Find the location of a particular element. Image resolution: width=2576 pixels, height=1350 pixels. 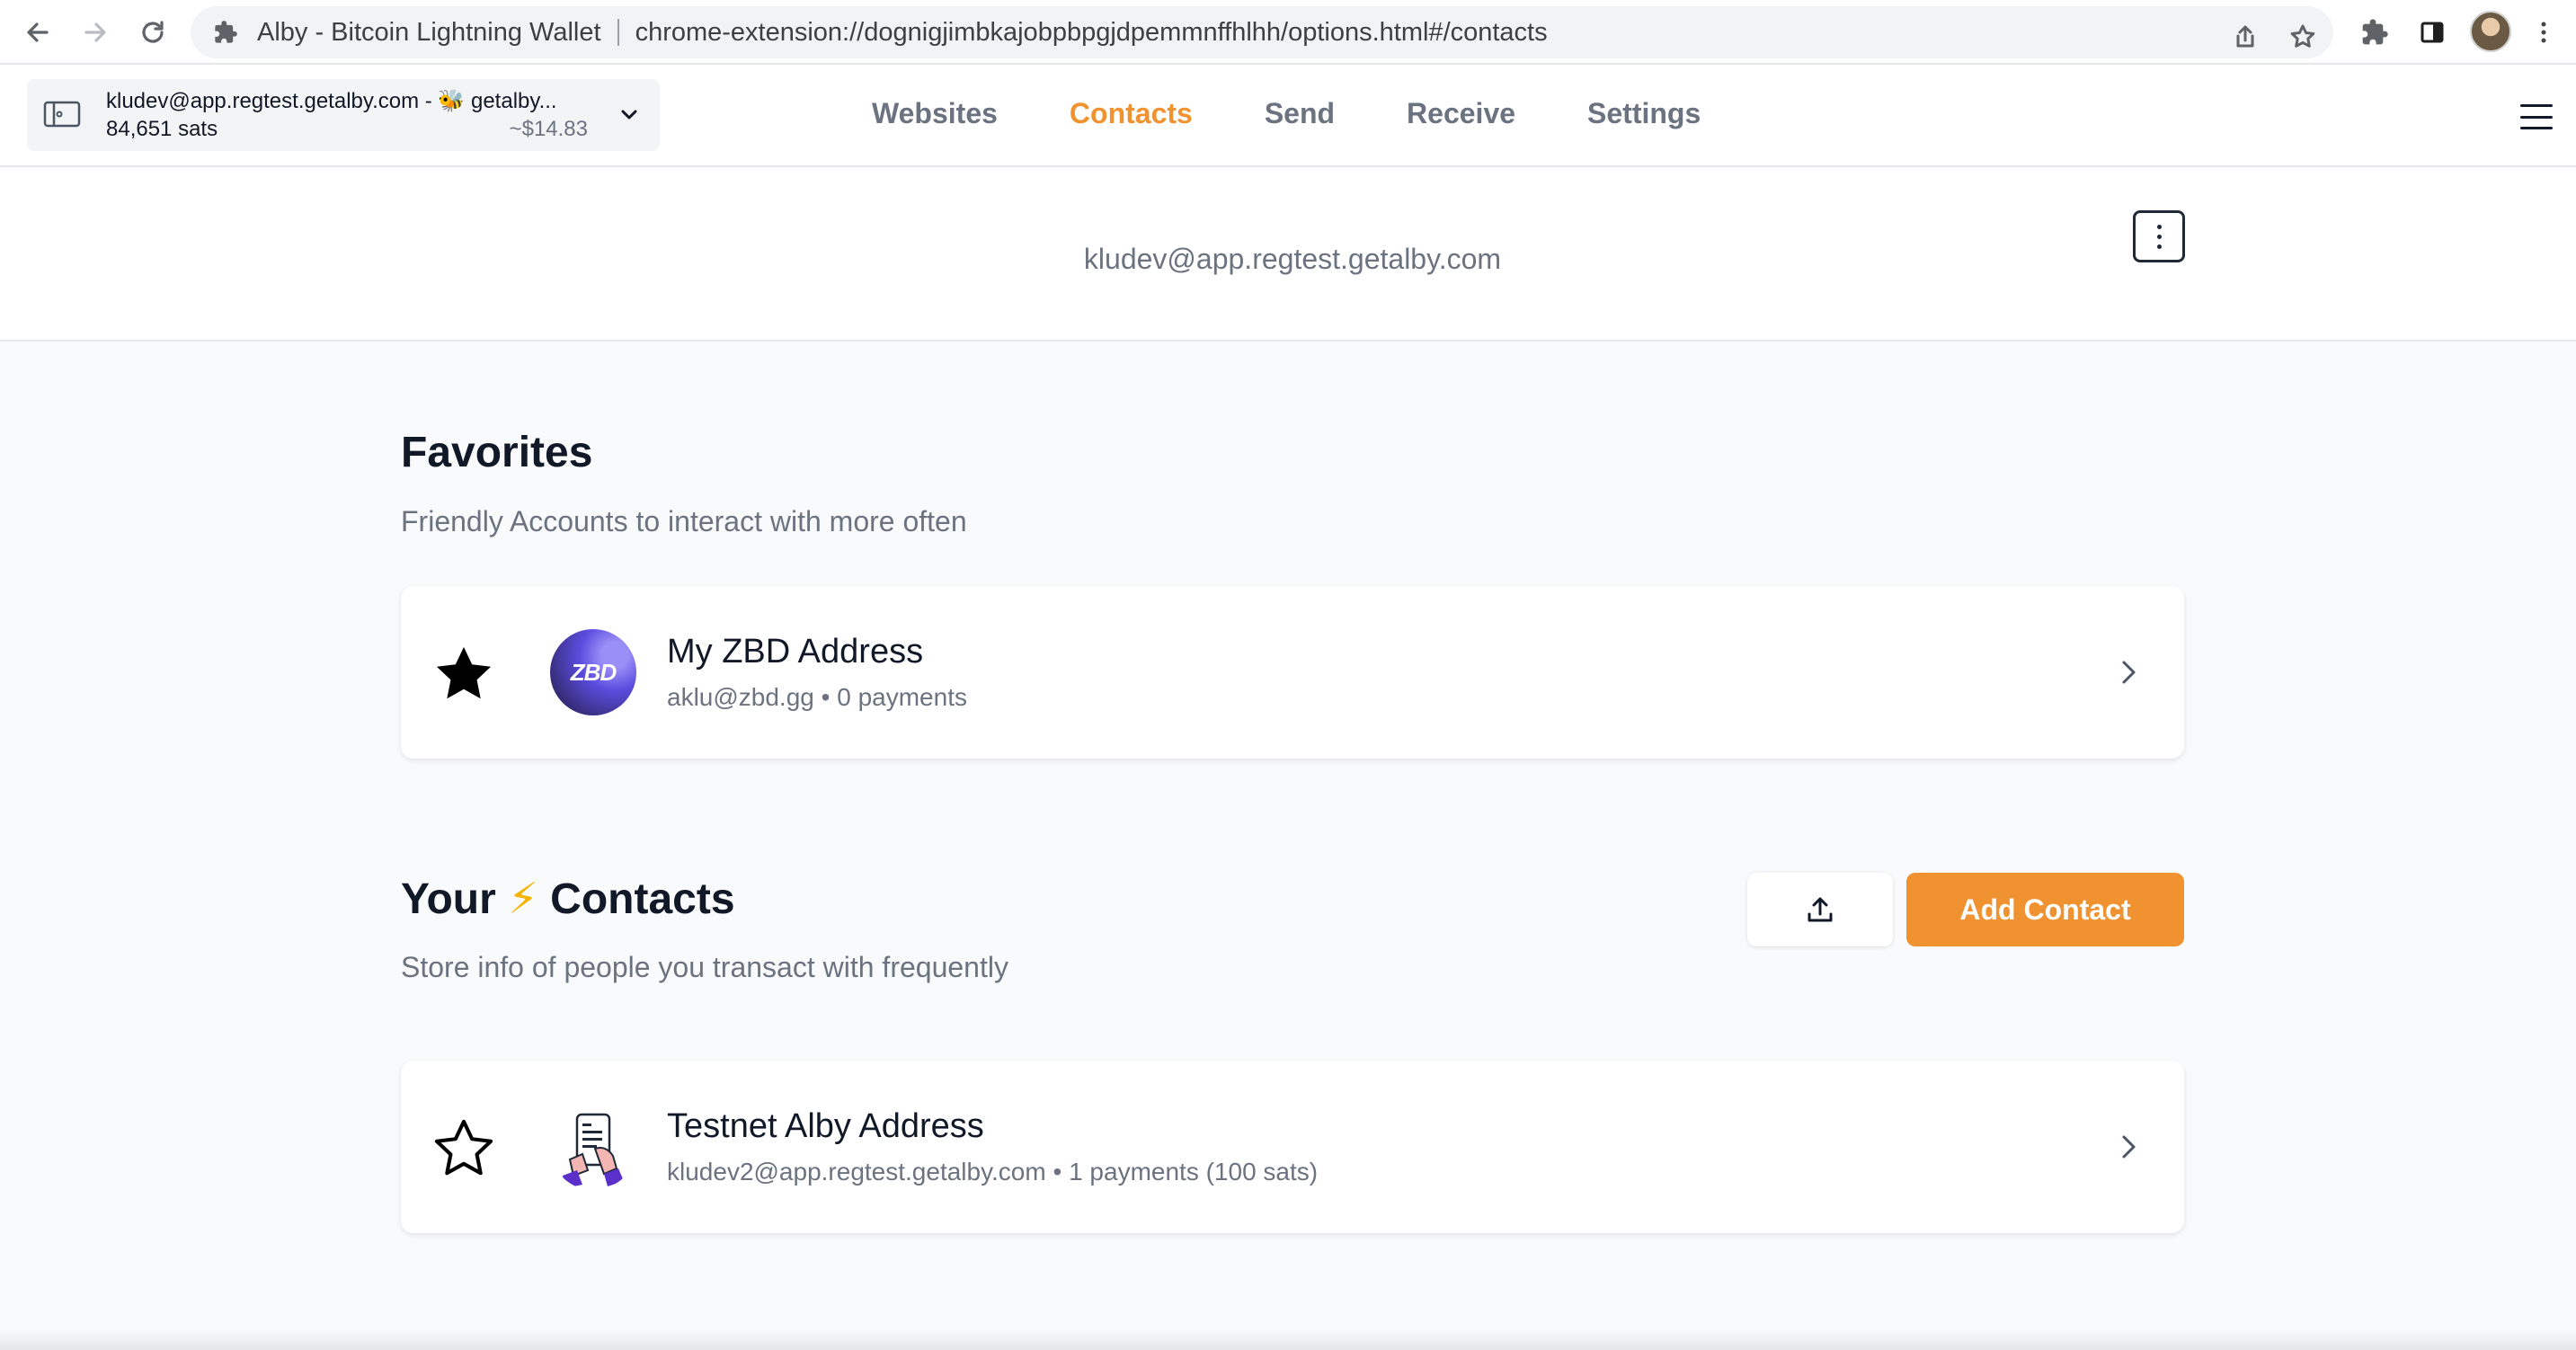

upload-icon is located at coordinates (1820, 909).